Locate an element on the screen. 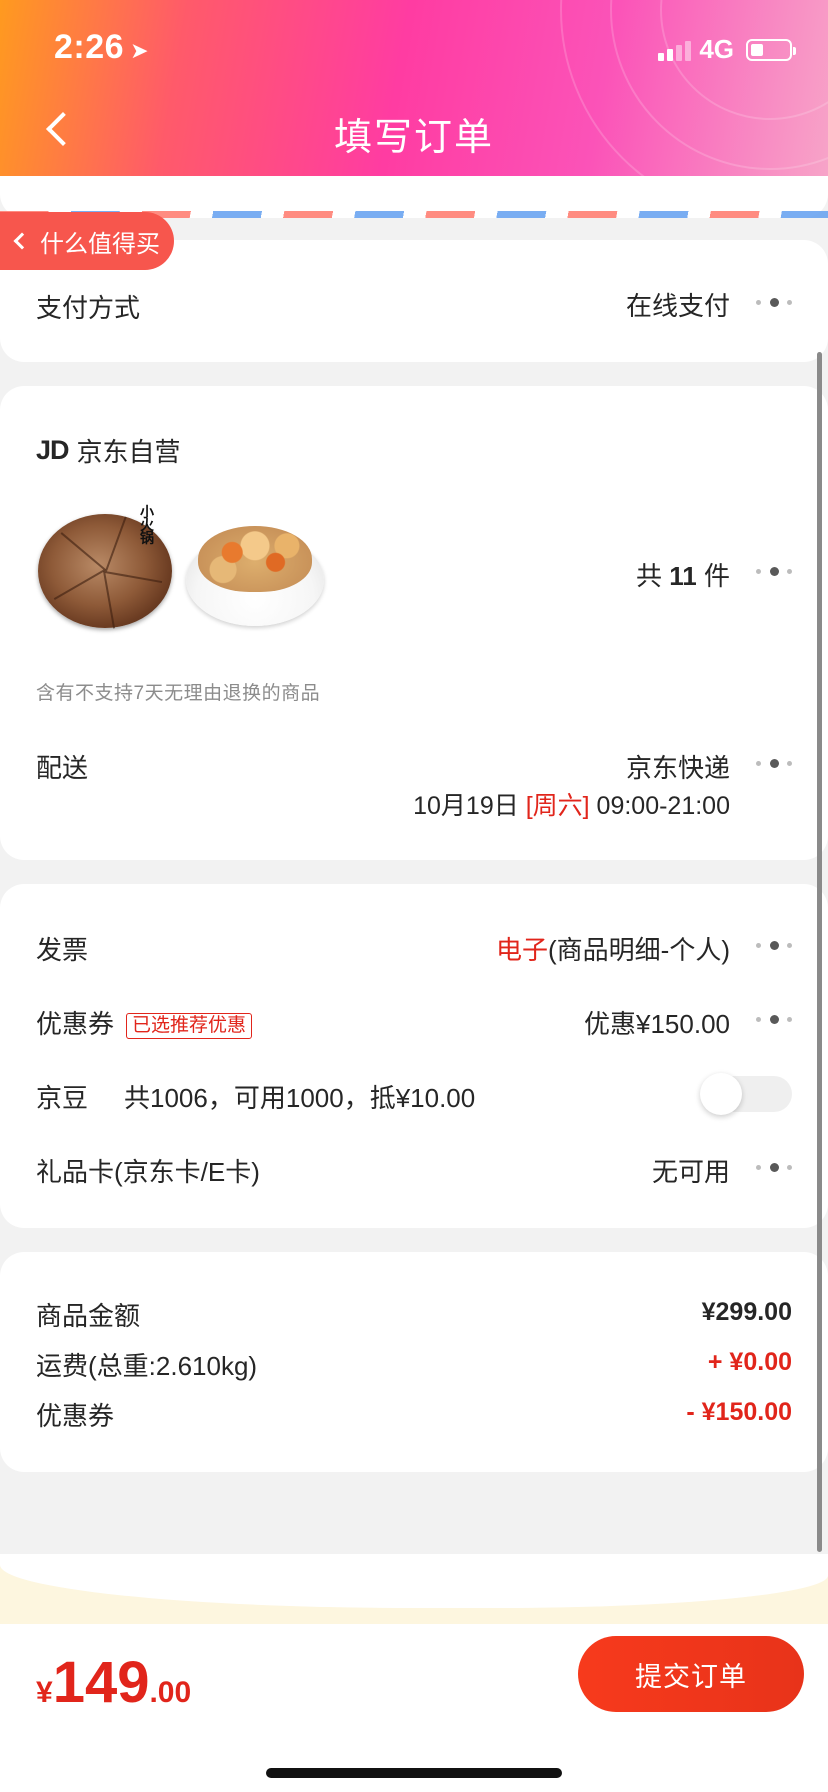  return-notice: 含有不支持7天无理由退换的商品 is located at coordinates (178, 693).